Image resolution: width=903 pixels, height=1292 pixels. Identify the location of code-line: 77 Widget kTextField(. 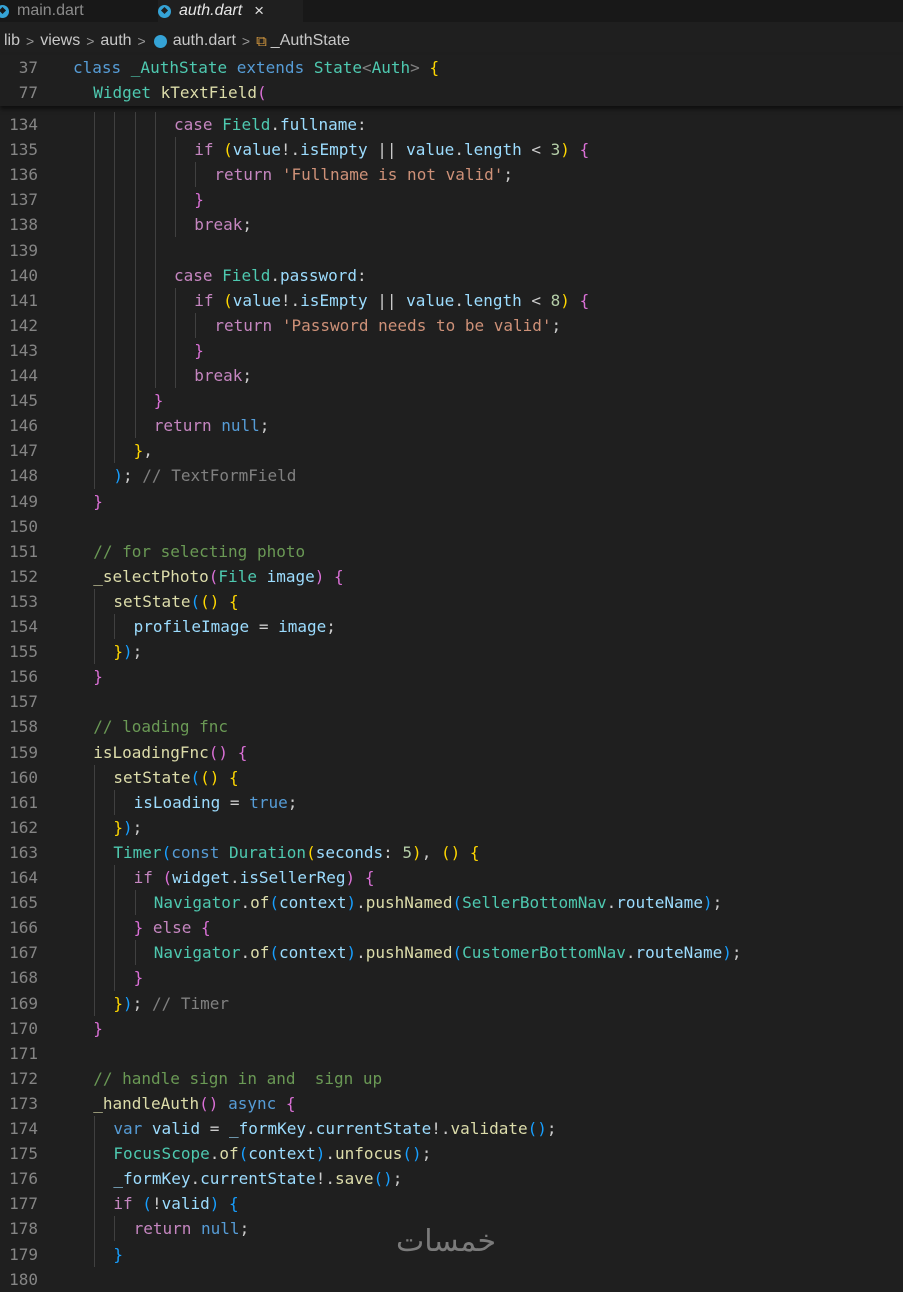
(451, 92).